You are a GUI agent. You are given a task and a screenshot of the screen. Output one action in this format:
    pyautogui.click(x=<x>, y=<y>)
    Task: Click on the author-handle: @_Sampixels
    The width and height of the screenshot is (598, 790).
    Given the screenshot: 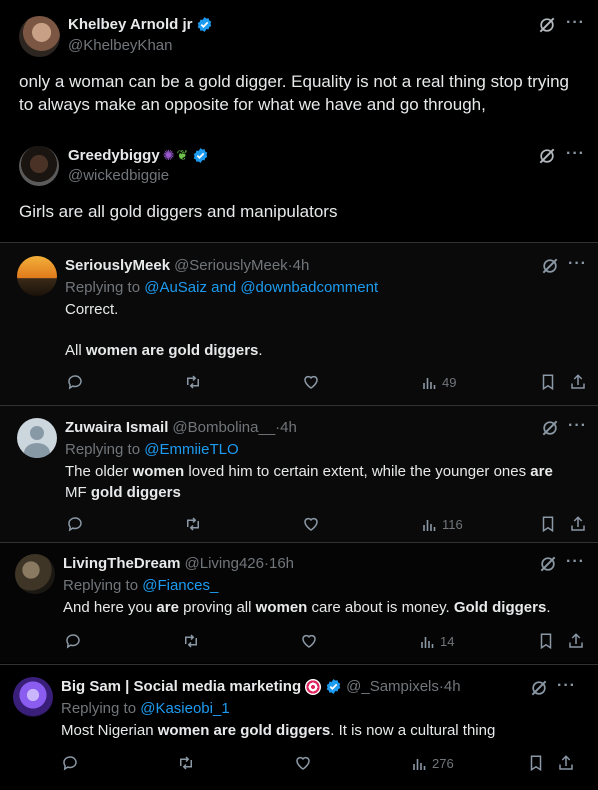 What is the action you would take?
    pyautogui.click(x=392, y=686)
    